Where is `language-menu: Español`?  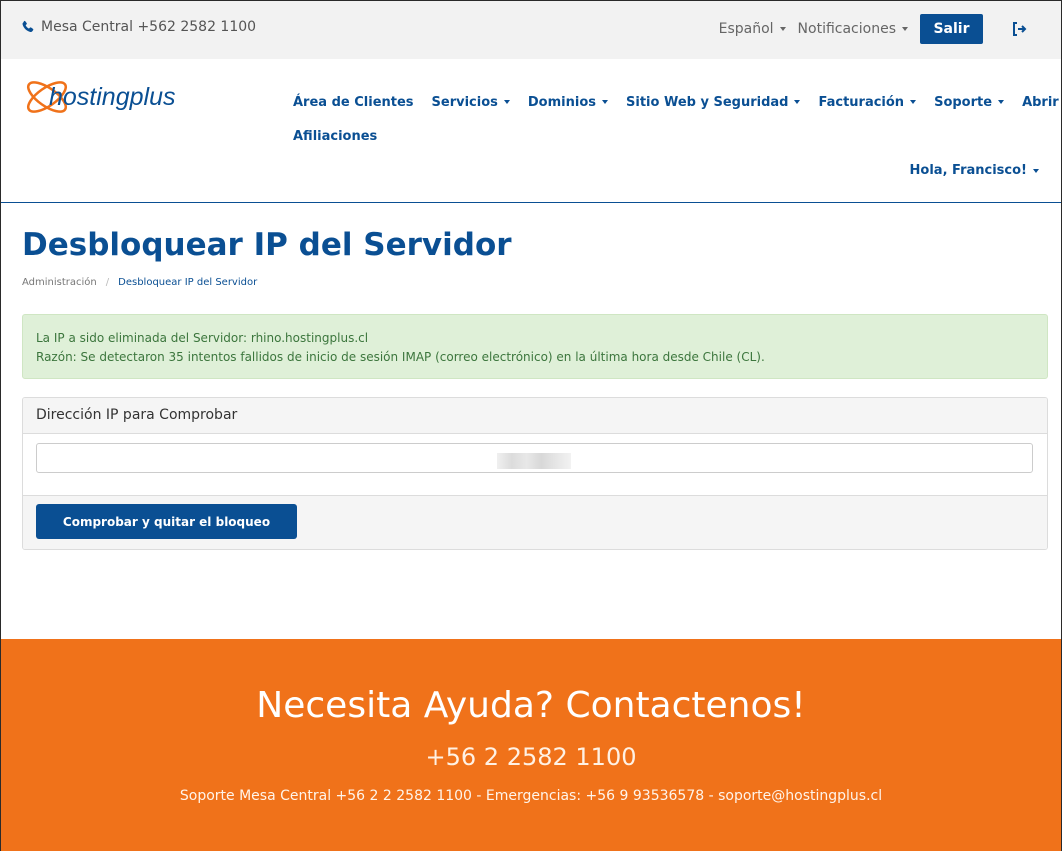
language-menu: Español is located at coordinates (752, 29).